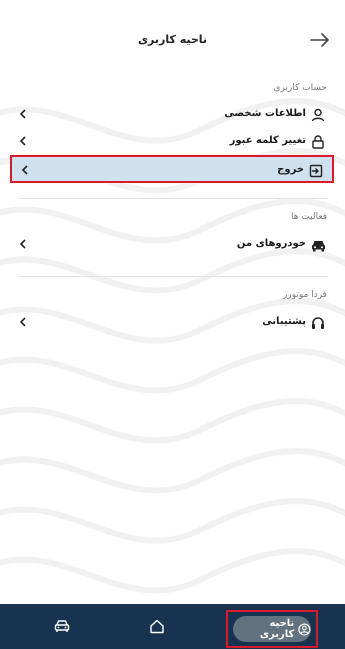 This screenshot has height=649, width=345. I want to click on menu-item-support: پشتیبانی, so click(172, 323).